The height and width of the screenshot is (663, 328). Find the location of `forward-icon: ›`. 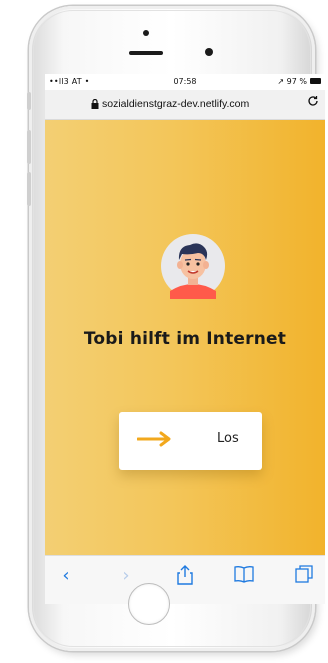

forward-icon: › is located at coordinates (126, 576).